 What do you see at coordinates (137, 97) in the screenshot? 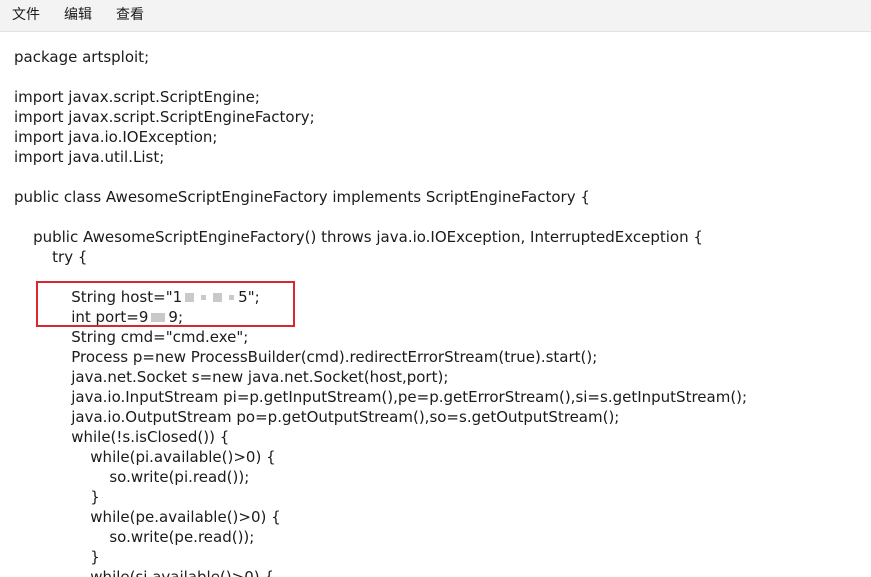
I see `code-line: import javax.script.ScriptEngine;` at bounding box center [137, 97].